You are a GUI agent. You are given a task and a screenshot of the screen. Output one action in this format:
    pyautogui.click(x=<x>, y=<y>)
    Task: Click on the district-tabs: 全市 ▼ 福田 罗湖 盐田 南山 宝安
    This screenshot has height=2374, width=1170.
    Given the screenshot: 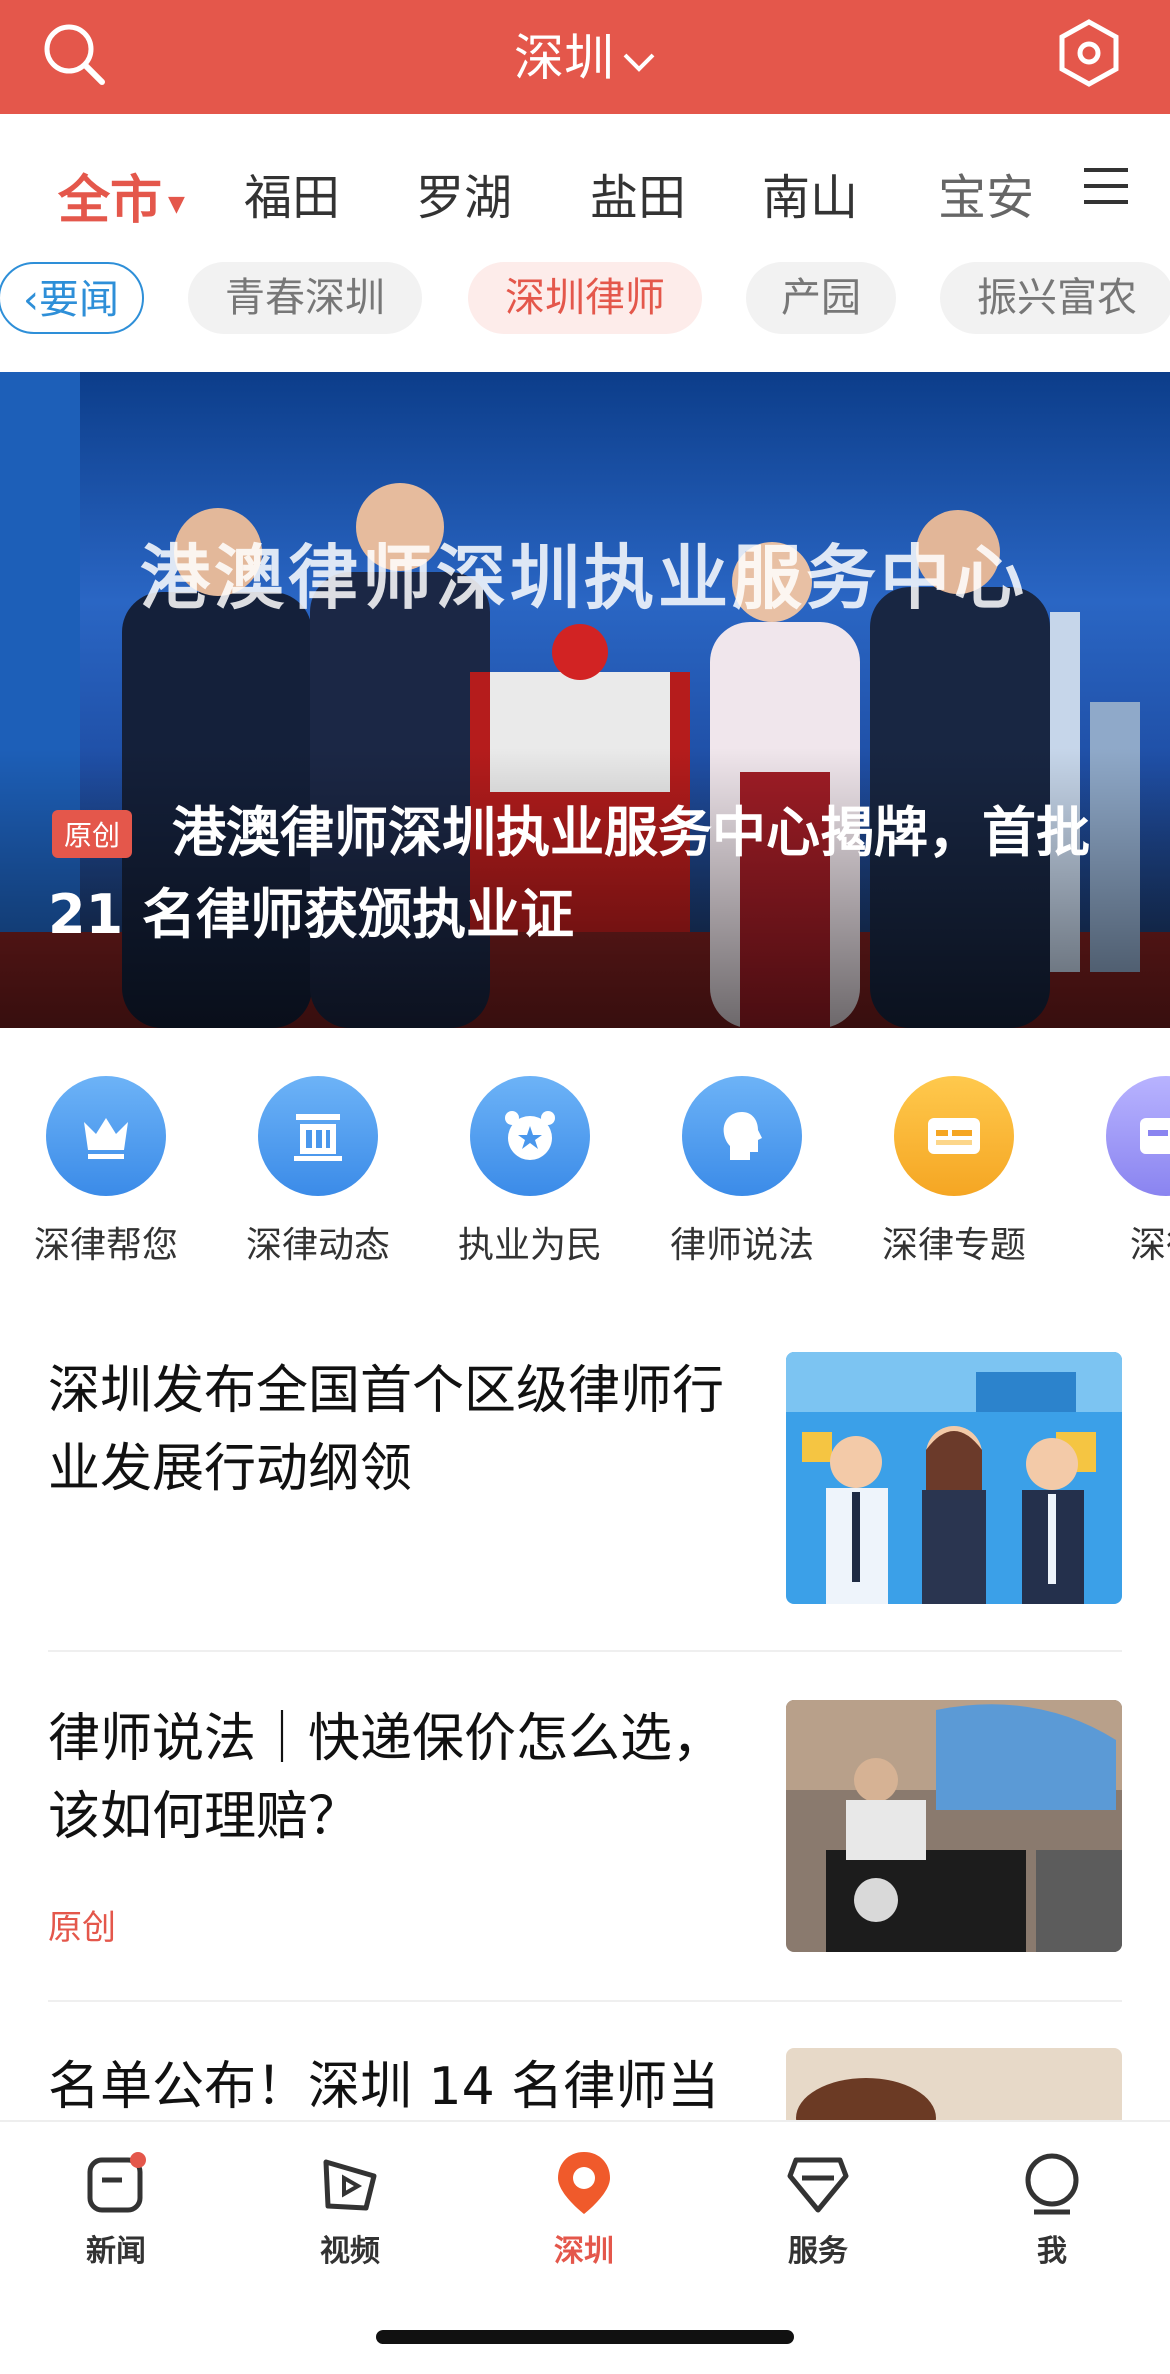 What is the action you would take?
    pyautogui.click(x=585, y=190)
    